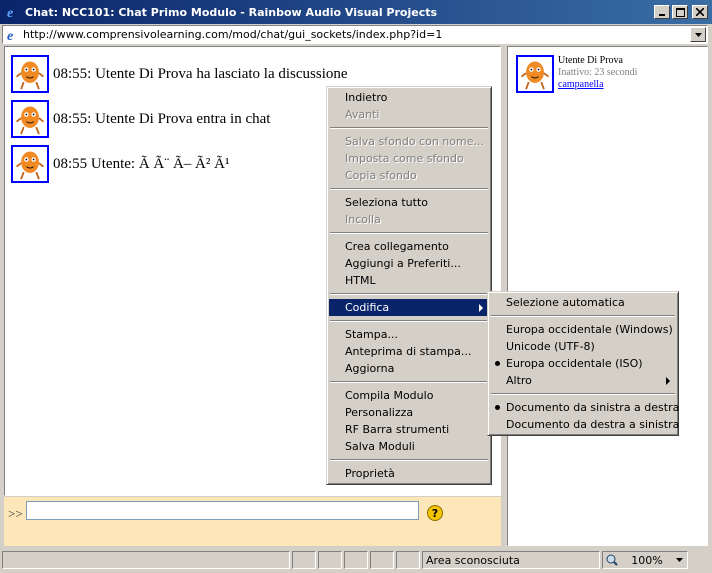 The width and height of the screenshot is (712, 573). I want to click on menu-item-label: Documento da destra a sinistra, so click(593, 424).